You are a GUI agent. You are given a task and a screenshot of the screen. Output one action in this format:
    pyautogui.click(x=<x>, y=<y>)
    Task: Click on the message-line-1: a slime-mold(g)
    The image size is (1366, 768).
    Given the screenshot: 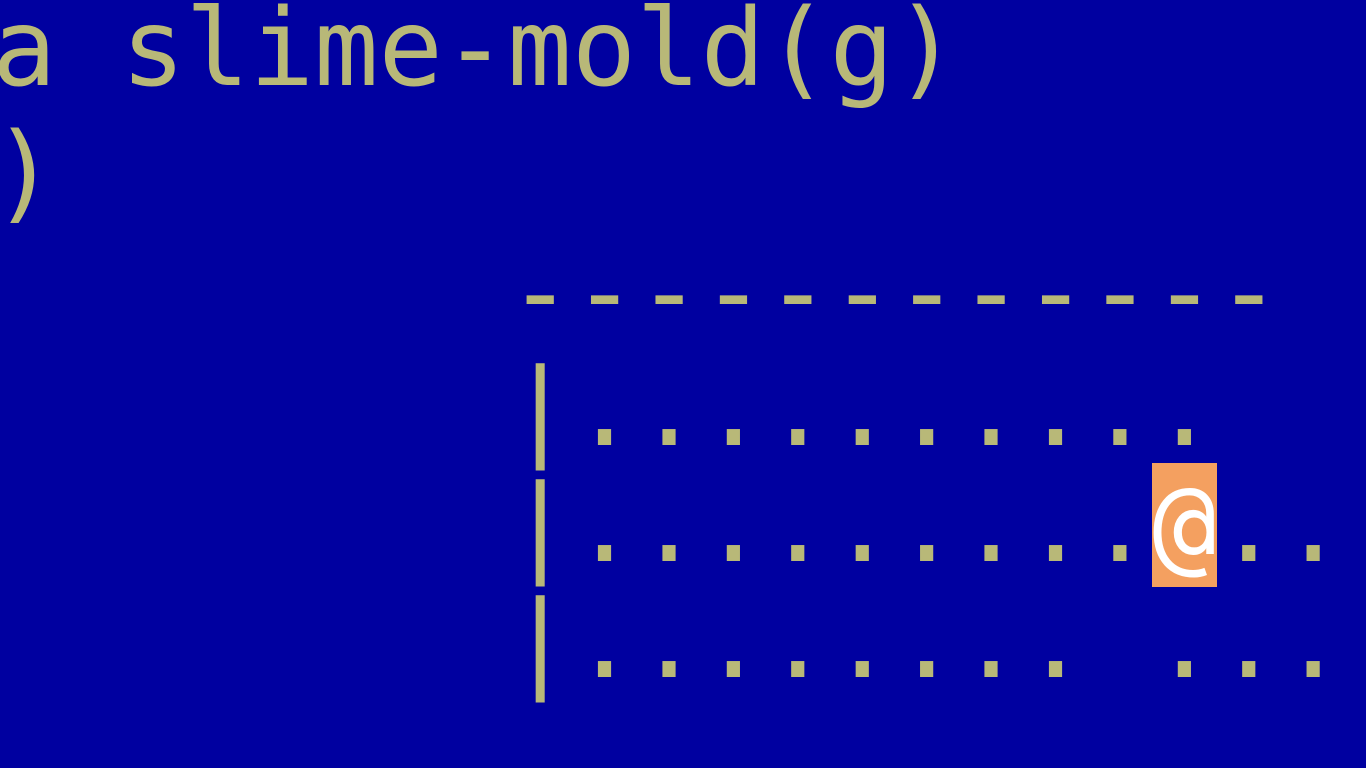 What is the action you would take?
    pyautogui.click(x=479, y=55)
    